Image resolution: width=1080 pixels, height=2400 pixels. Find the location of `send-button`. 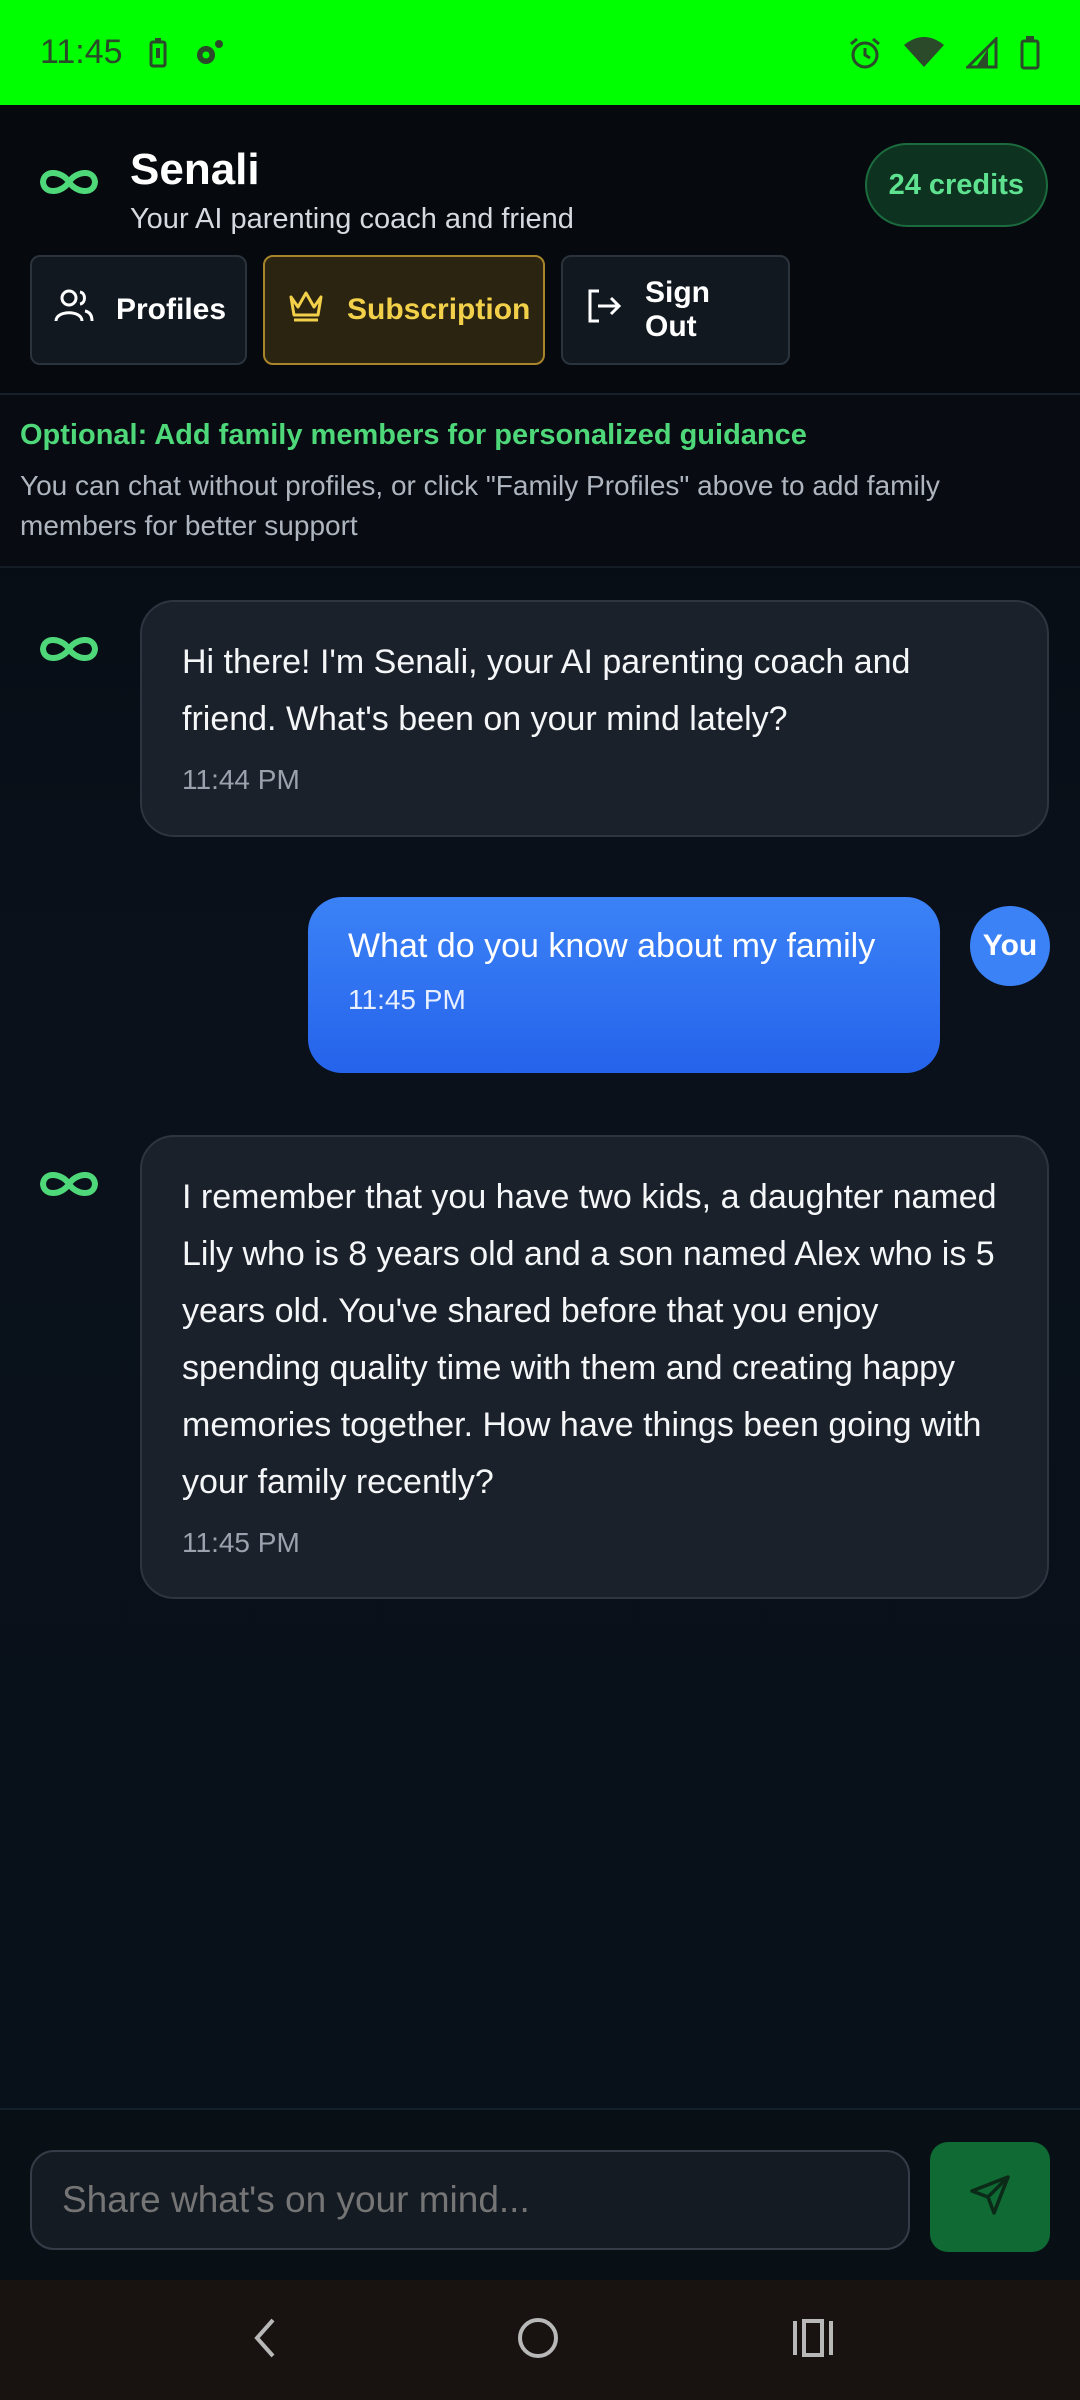

send-button is located at coordinates (990, 2197).